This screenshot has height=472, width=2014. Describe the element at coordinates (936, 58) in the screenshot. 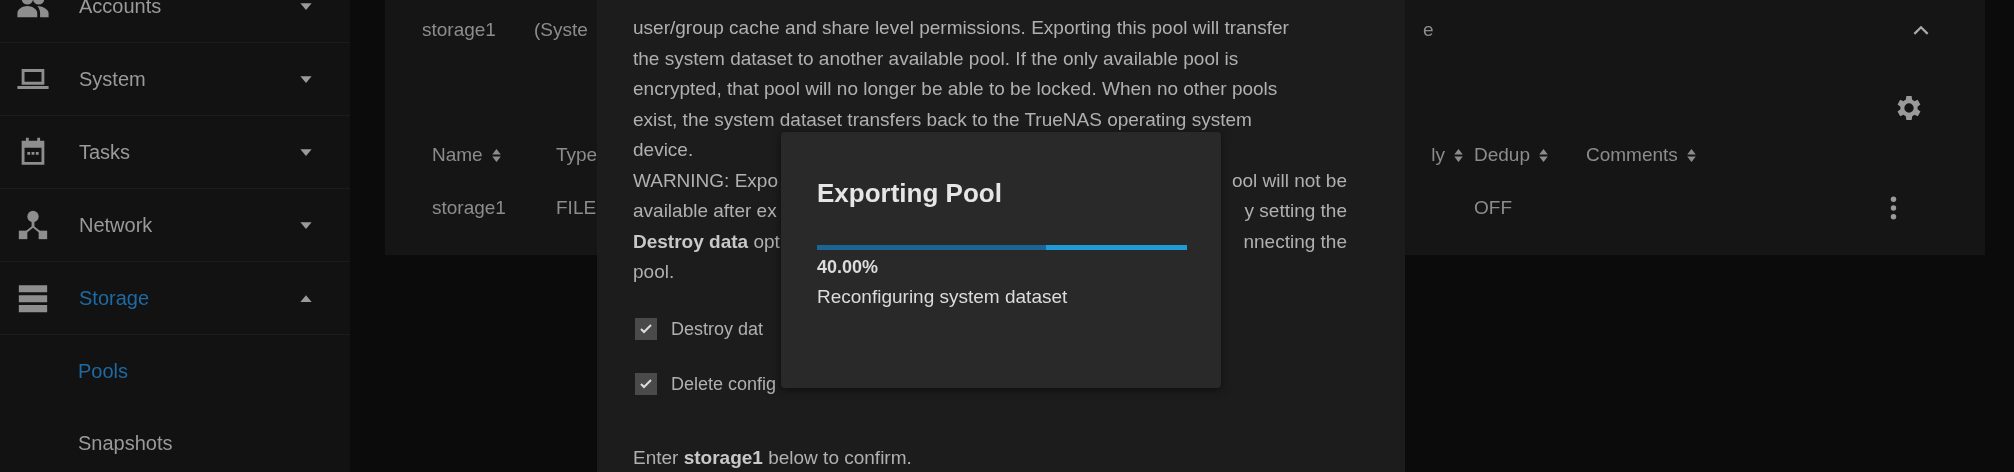

I see `dialog-text: the system dataset to another available pool. If the only available pool is` at that location.